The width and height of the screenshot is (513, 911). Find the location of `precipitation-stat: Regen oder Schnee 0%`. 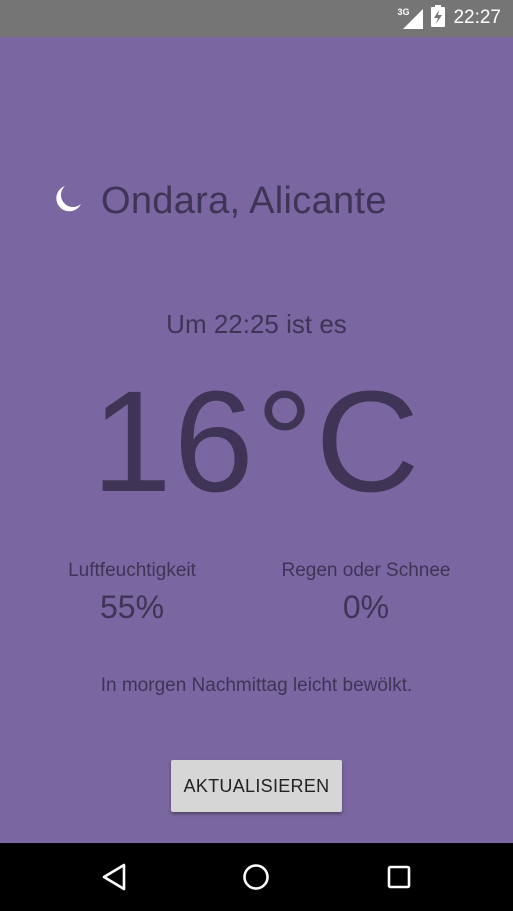

precipitation-stat: Regen oder Schnee 0% is located at coordinates (366, 593).